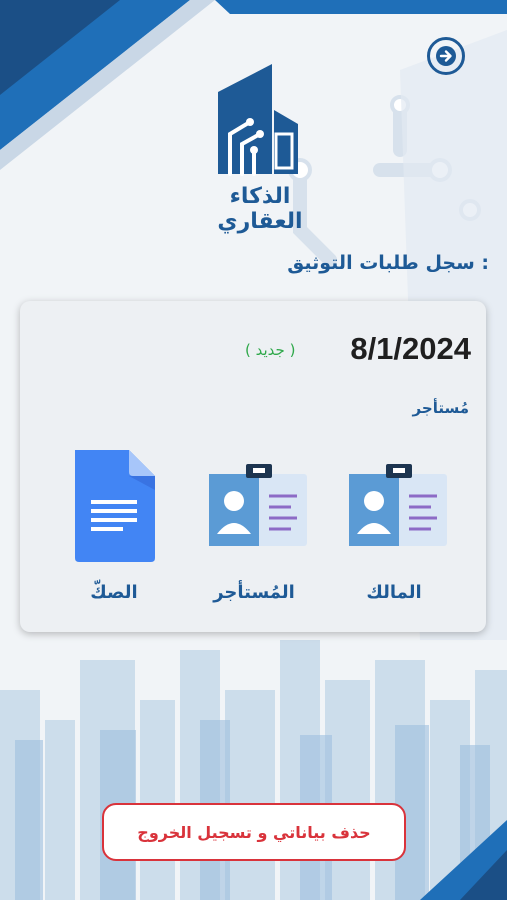 This screenshot has width=507, height=900. I want to click on delete-data-logout-button: حذف بياناتي و تسجيل الخروج, so click(254, 832).